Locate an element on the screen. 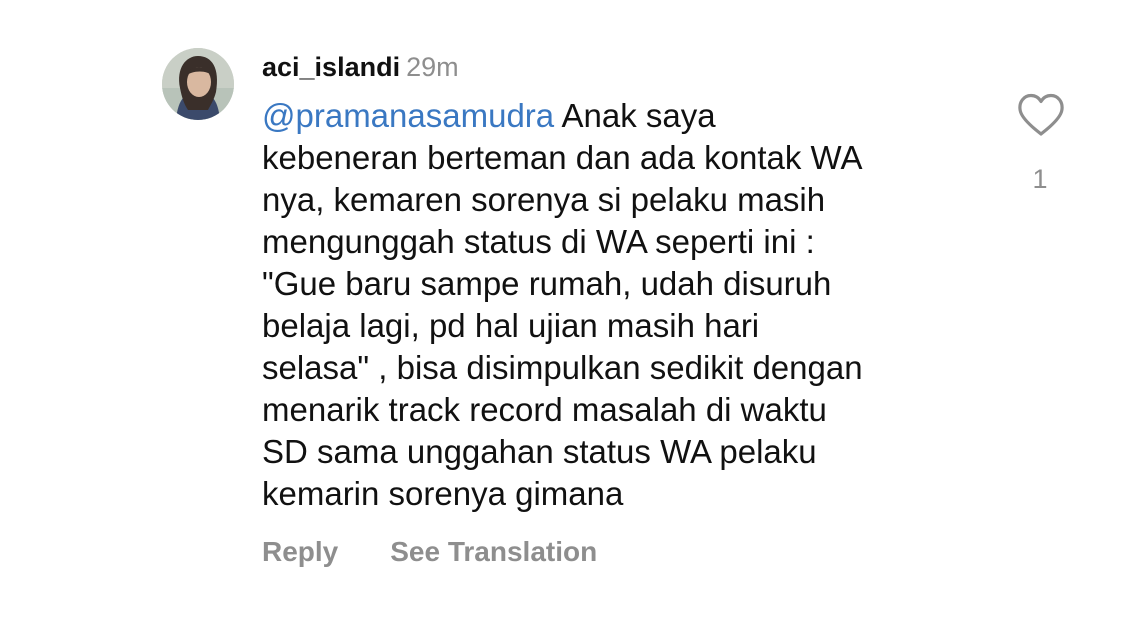 The height and width of the screenshot is (629, 1124). avatar is located at coordinates (198, 84).